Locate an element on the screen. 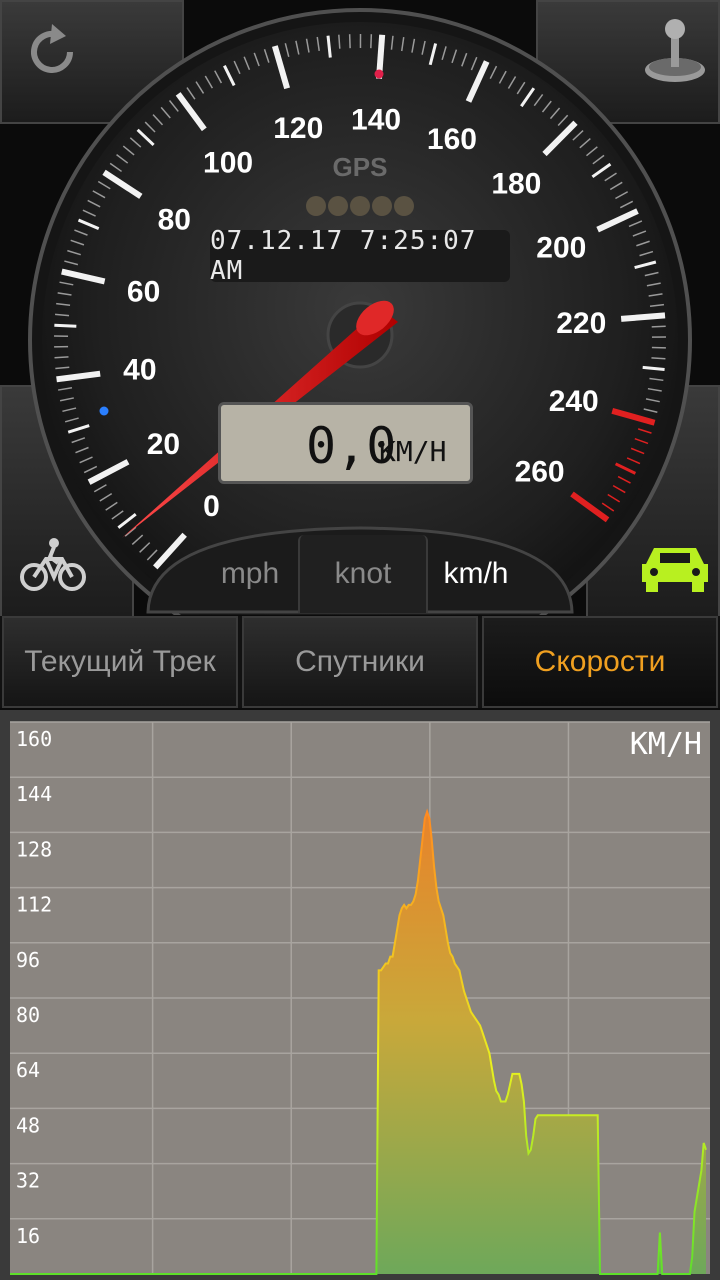  gauge-tick-label: 80 is located at coordinates (174, 219).